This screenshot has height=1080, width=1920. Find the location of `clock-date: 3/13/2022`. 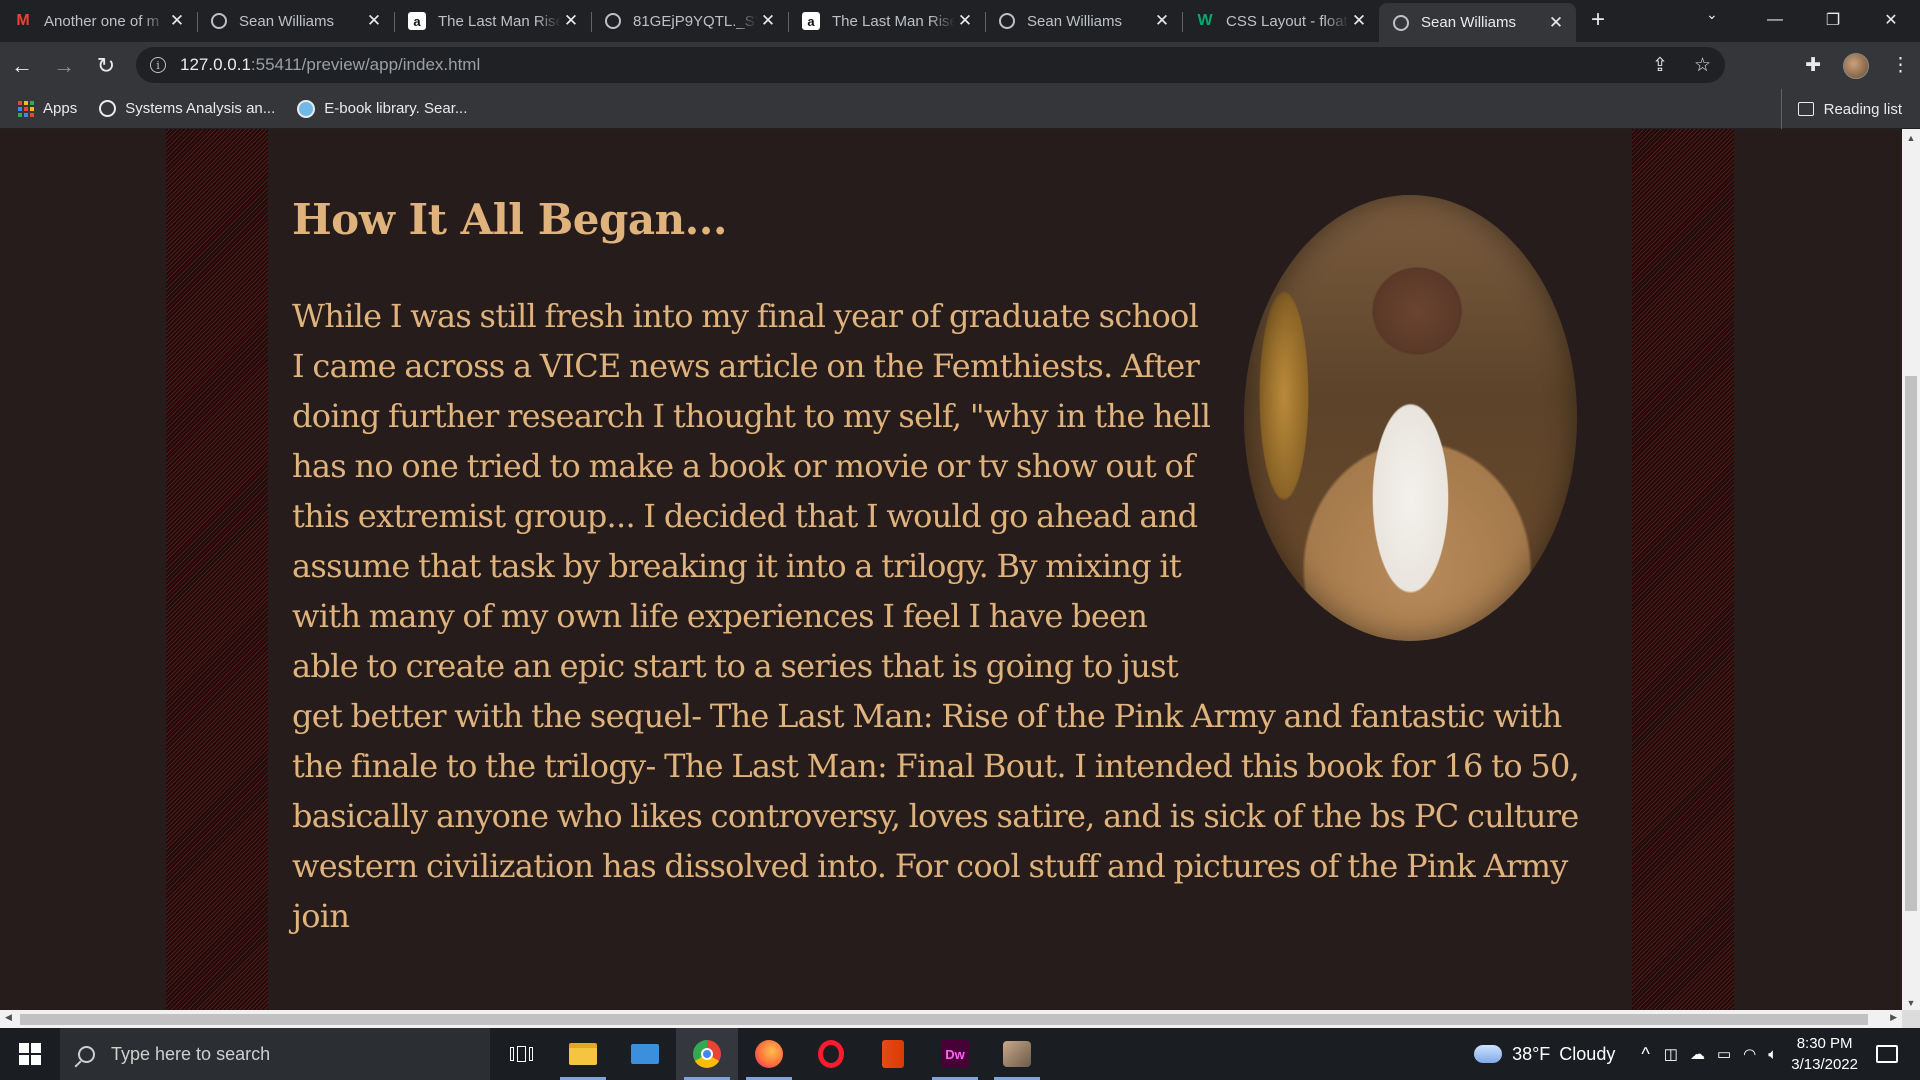

clock-date: 3/13/2022 is located at coordinates (1824, 1064).